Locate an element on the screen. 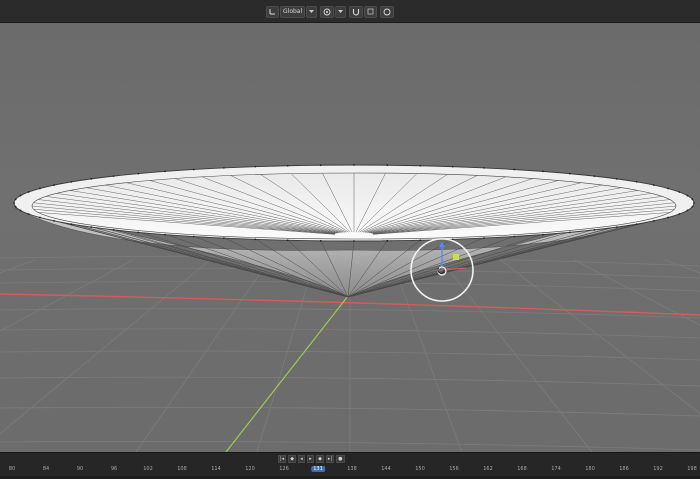 The image size is (700, 479). jump-end-icon: ▸| is located at coordinates (330, 459).